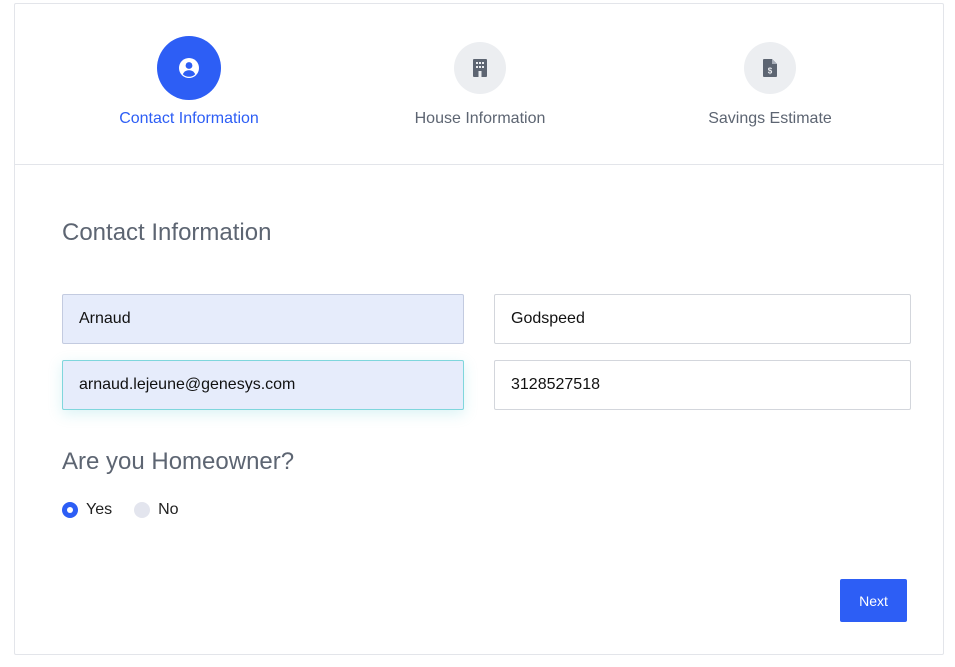  I want to click on step-circle, so click(480, 68).